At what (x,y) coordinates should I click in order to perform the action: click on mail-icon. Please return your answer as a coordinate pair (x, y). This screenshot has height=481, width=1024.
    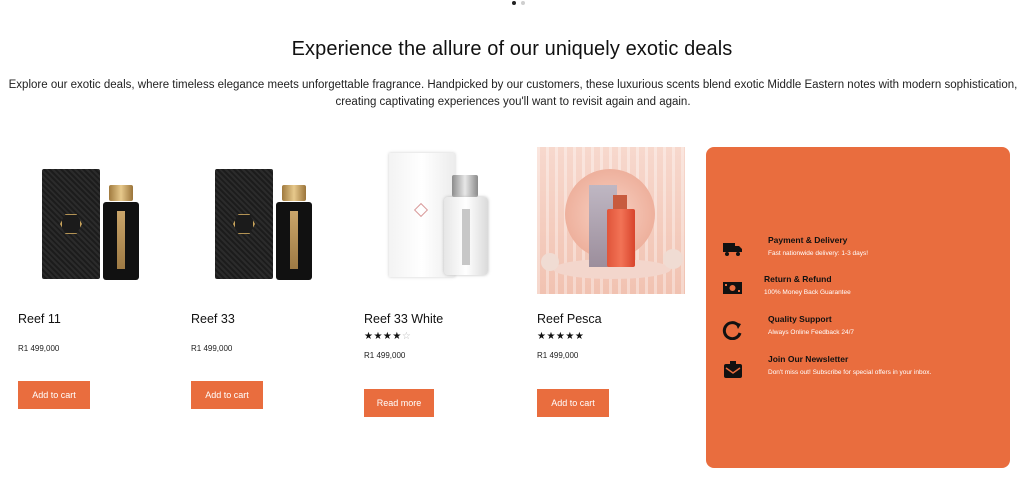
    Looking at the image, I should click on (733, 369).